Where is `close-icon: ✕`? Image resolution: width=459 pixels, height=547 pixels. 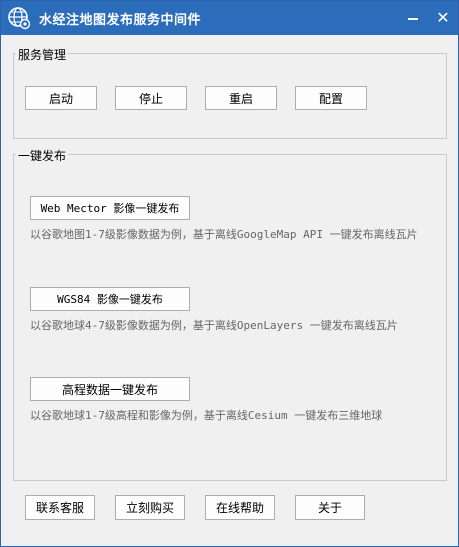
close-icon: ✕ is located at coordinates (443, 17).